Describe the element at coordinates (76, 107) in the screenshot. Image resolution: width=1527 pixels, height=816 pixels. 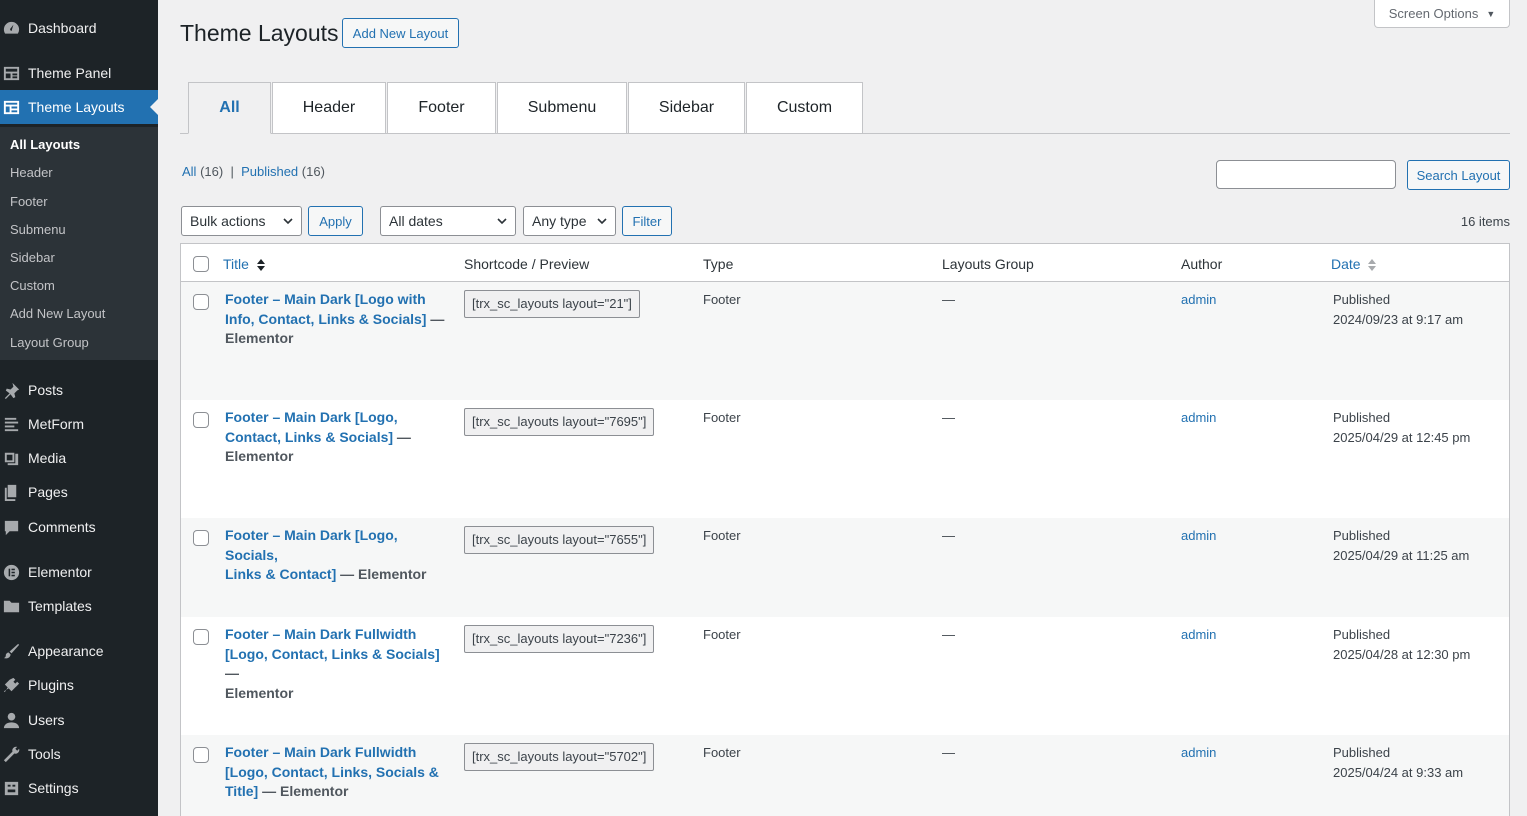
I see `menu-label: Theme Layouts` at that location.